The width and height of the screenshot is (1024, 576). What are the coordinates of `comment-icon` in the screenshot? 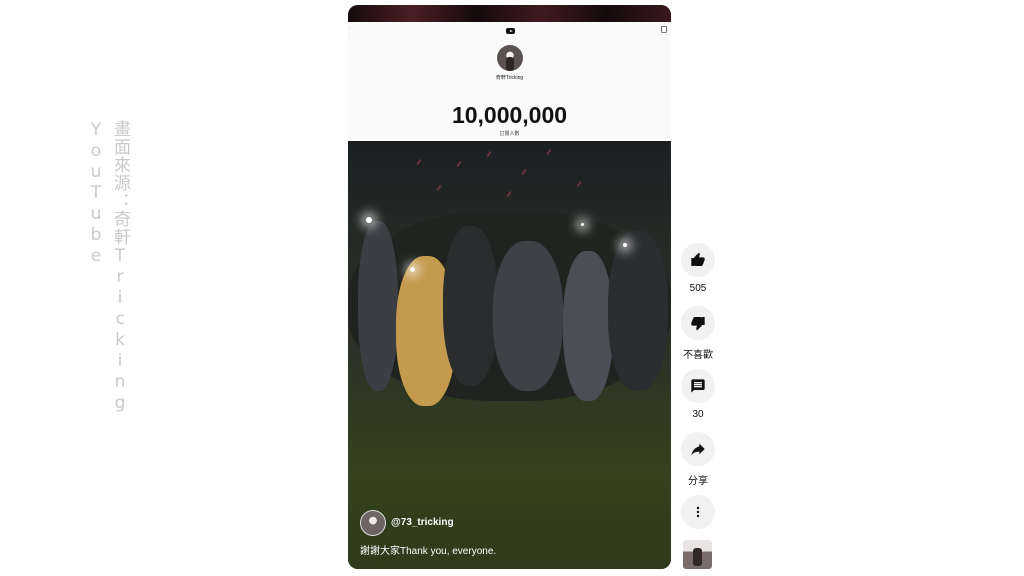 It's located at (698, 386).